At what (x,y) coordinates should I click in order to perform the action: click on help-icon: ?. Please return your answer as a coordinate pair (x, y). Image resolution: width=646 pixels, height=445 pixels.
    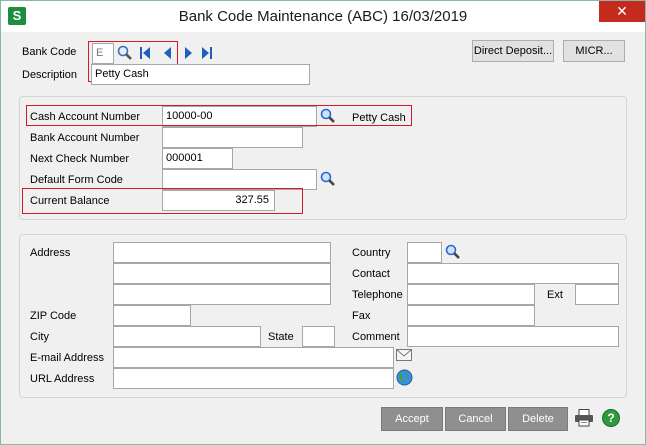
    Looking at the image, I should click on (611, 418).